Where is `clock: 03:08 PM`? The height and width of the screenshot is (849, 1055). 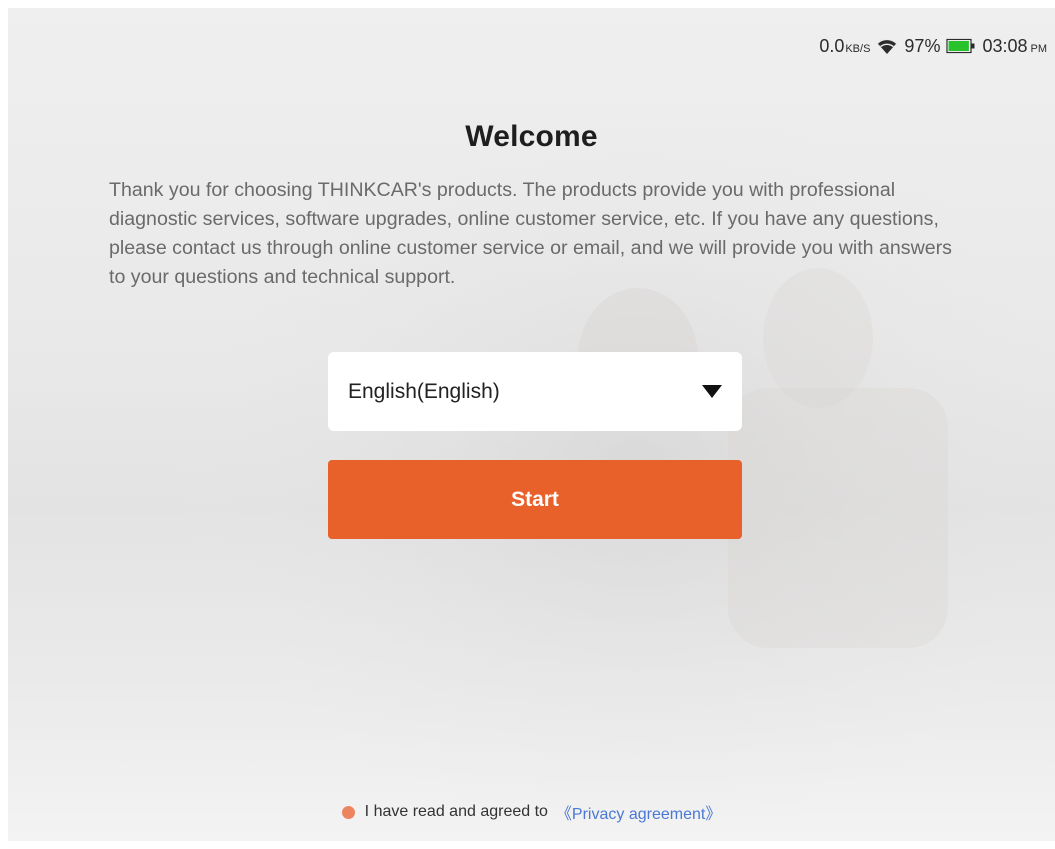 clock: 03:08 PM is located at coordinates (1014, 46).